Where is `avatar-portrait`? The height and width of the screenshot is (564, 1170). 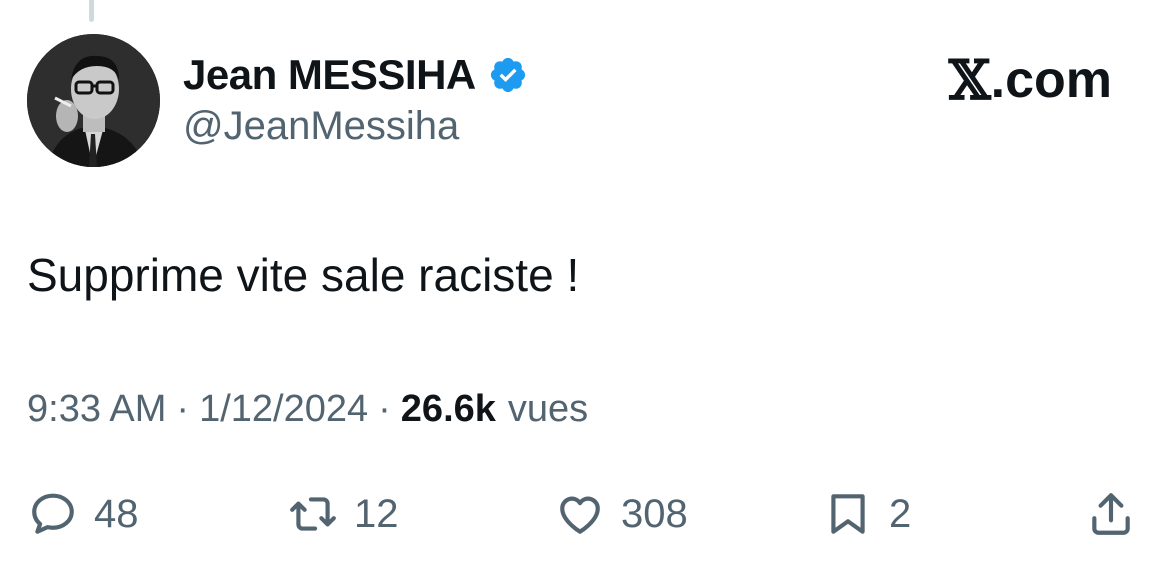
avatar-portrait is located at coordinates (93, 100).